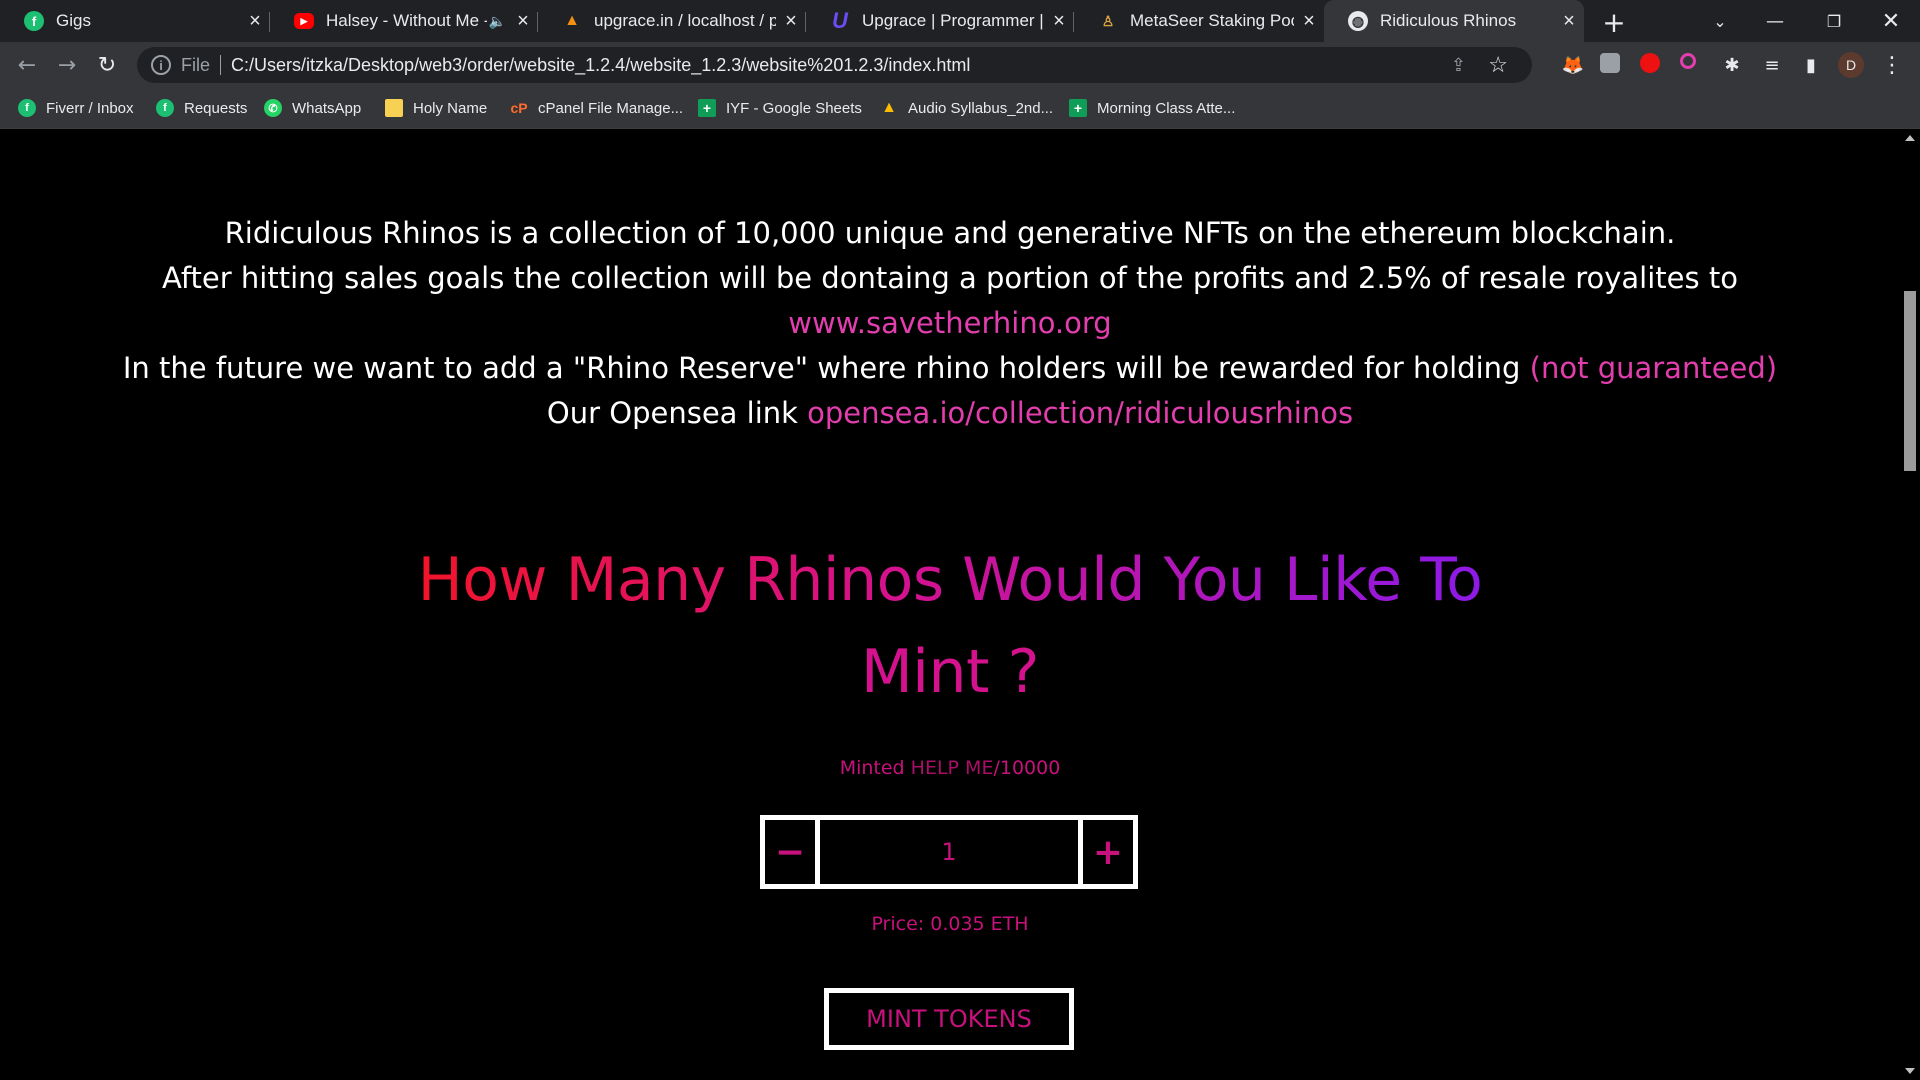 Image resolution: width=1920 pixels, height=1080 pixels. I want to click on extension-icon, so click(1610, 63).